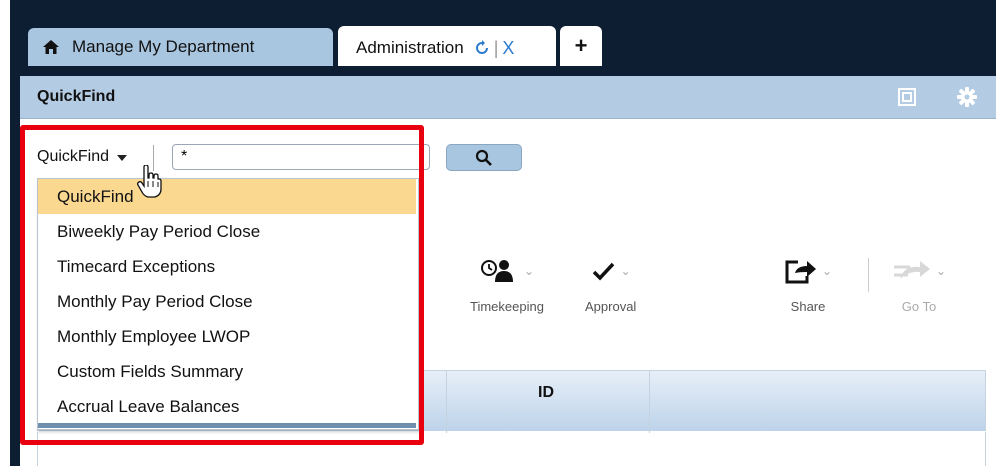  I want to click on dropdown-item-monthly-employee-lwop: Monthly Employee LWOP, so click(227, 336).